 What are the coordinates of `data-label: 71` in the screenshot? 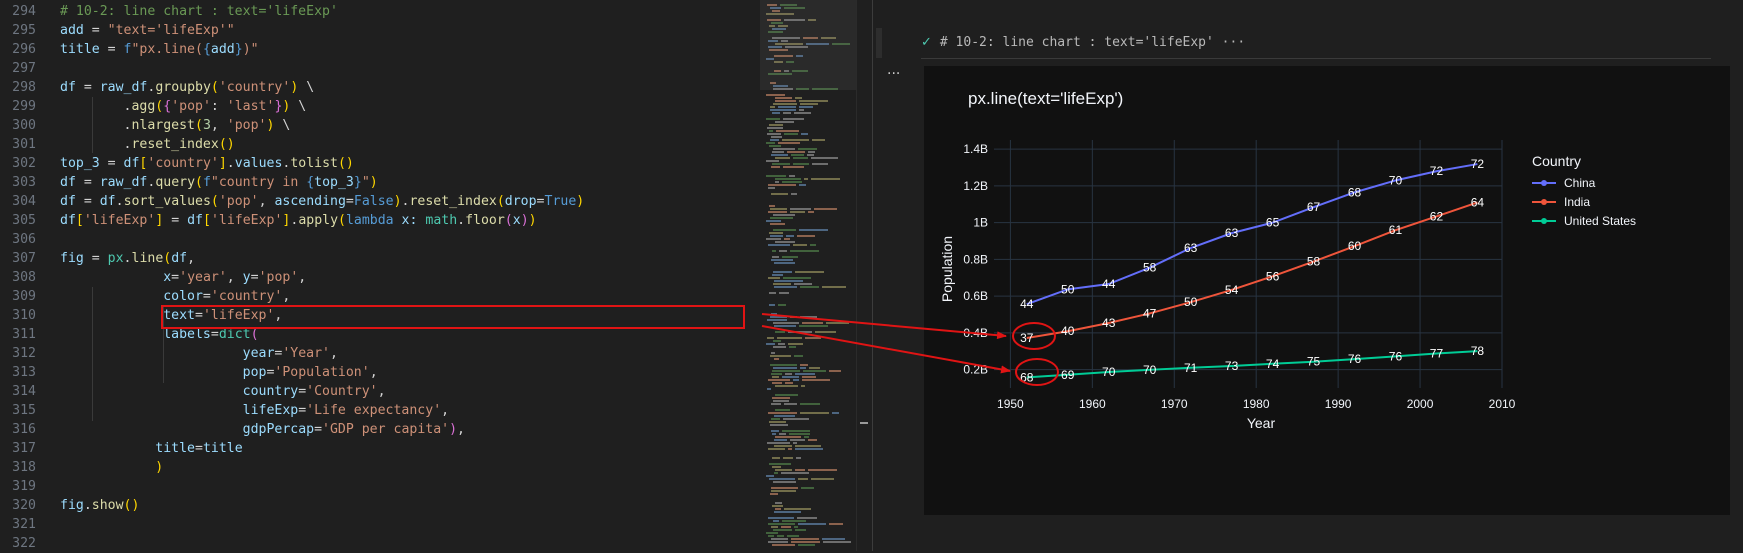 It's located at (1191, 368).